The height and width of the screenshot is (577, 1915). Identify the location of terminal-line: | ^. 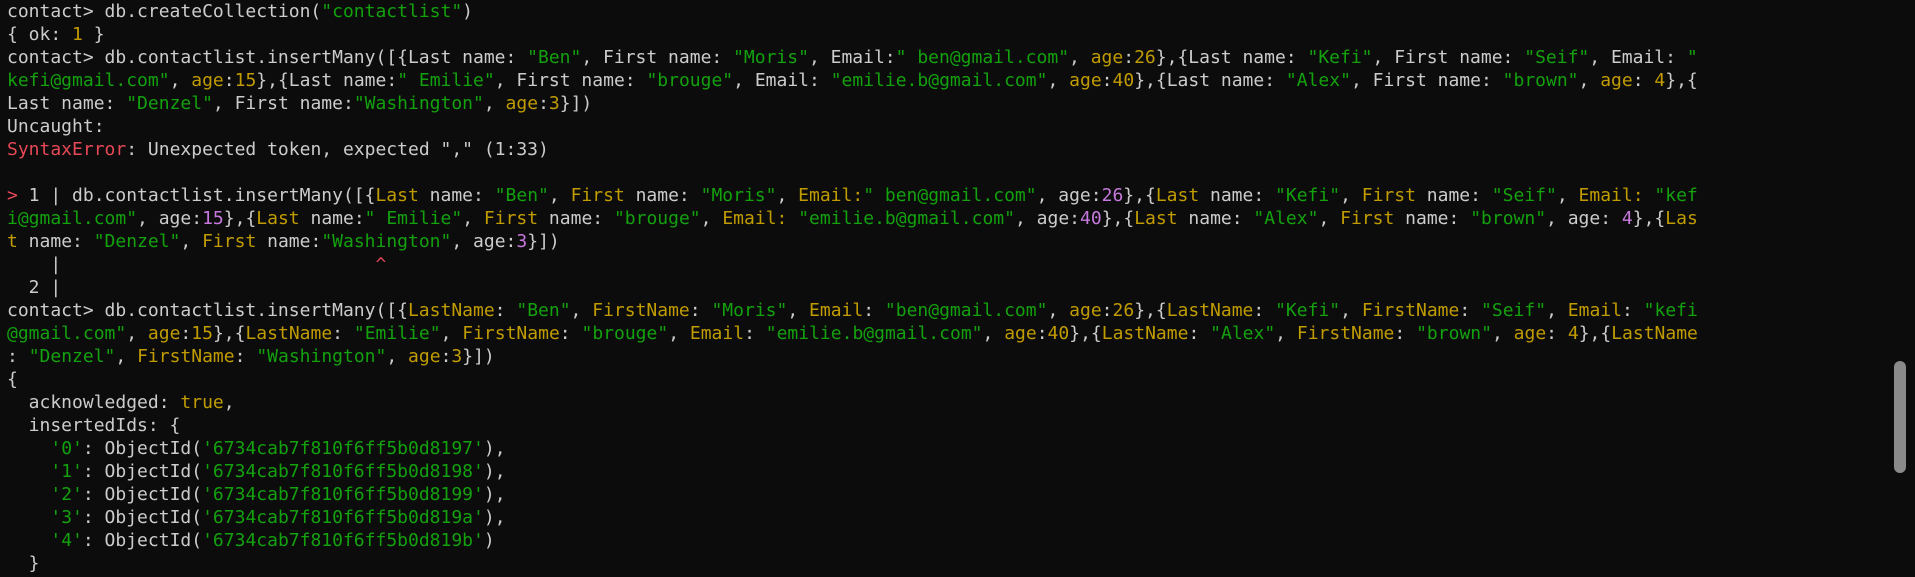
(947, 264).